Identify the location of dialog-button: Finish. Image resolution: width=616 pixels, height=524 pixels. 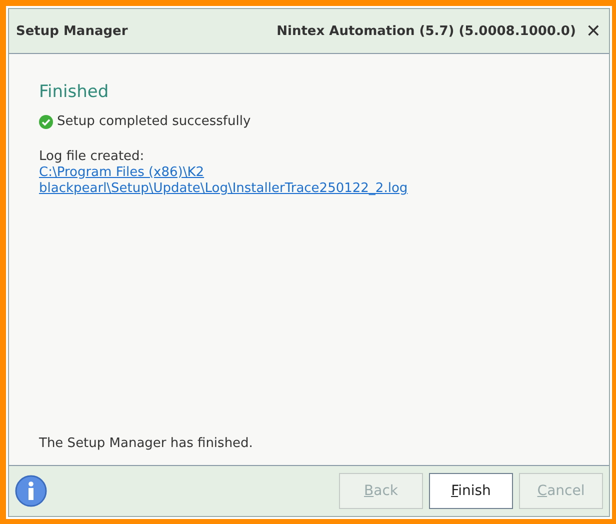
(471, 491).